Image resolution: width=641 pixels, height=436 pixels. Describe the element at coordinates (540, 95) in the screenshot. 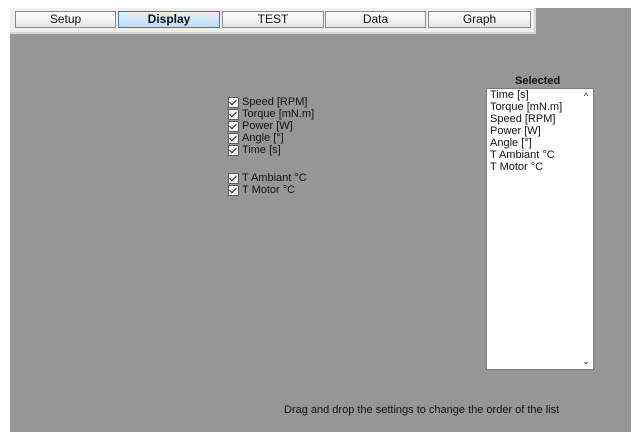

I see `list-item: Time [s]` at that location.